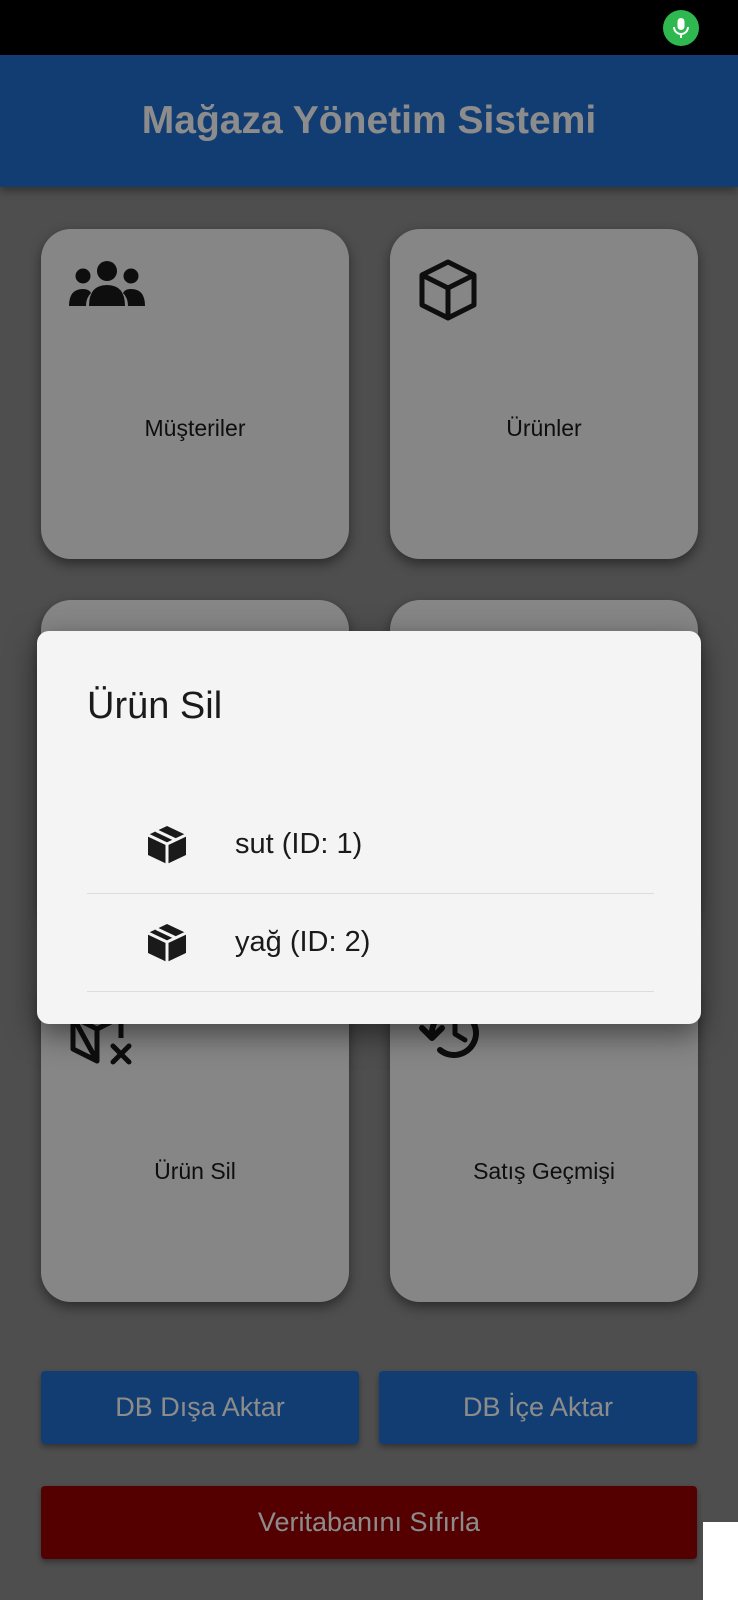  I want to click on list-item: yağ (ID: 2), so click(370, 943).